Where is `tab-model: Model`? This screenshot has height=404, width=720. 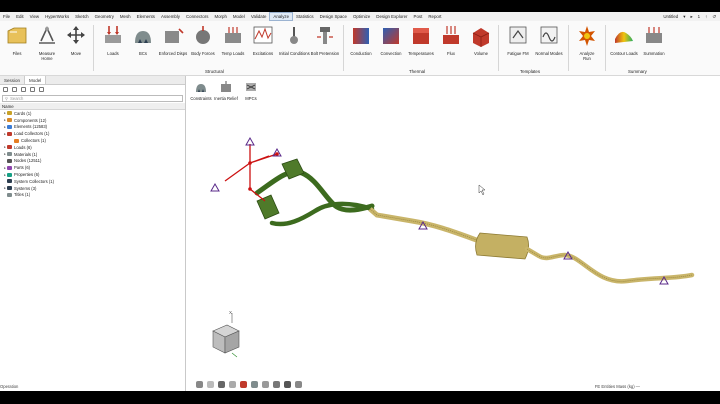
tab-model: Model is located at coordinates (35, 80).